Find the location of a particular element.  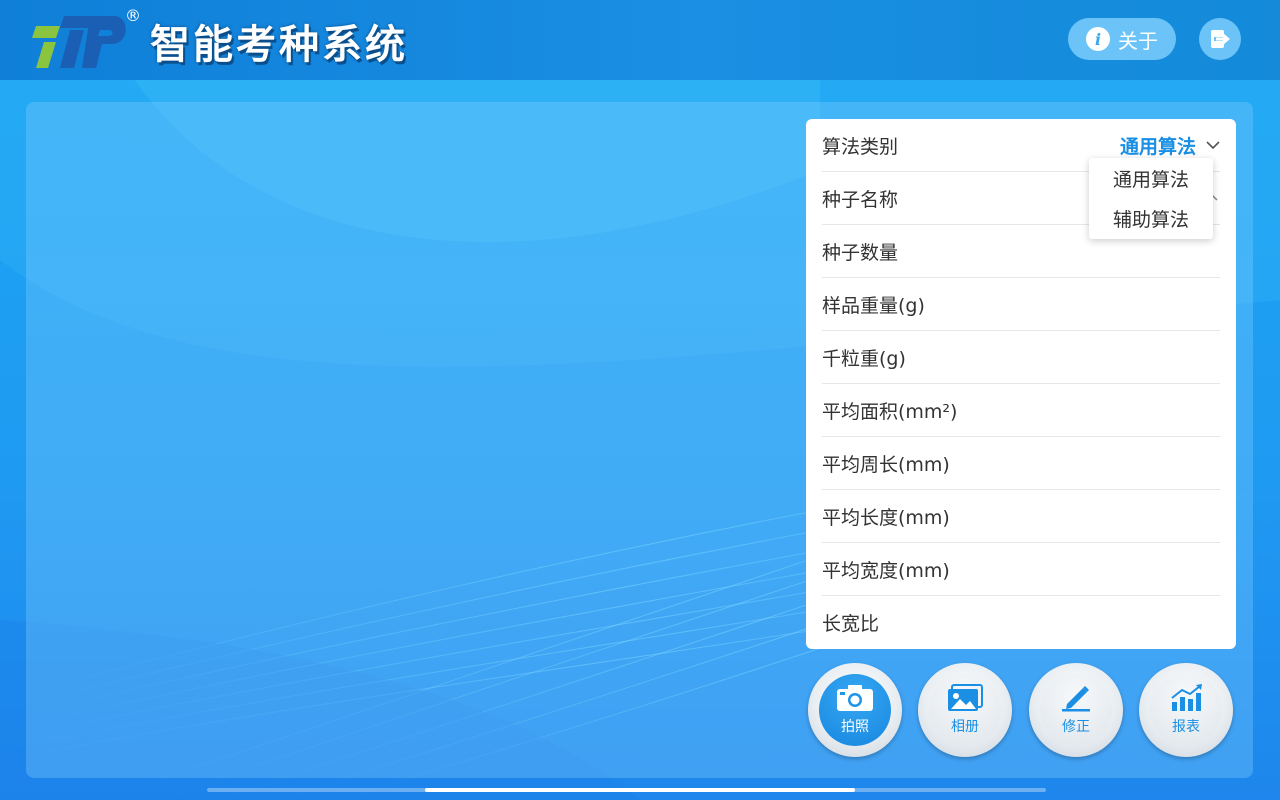

about-button-label: 关于 is located at coordinates (1138, 40).